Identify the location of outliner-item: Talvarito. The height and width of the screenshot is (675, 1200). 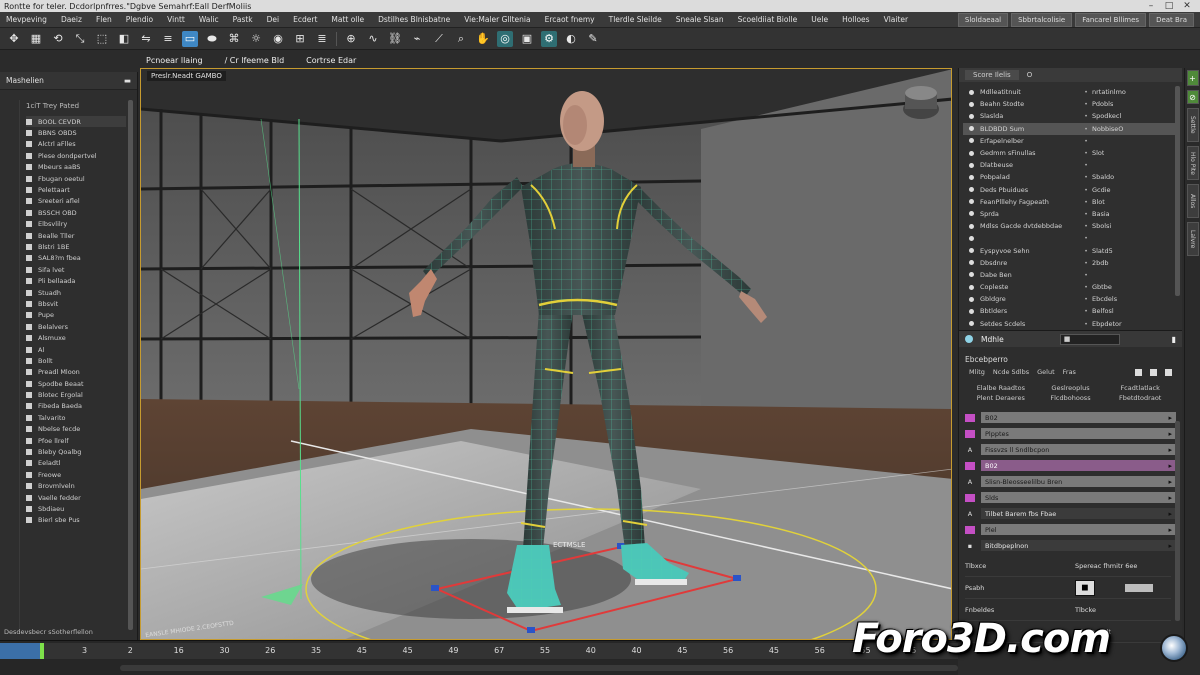
(76, 417).